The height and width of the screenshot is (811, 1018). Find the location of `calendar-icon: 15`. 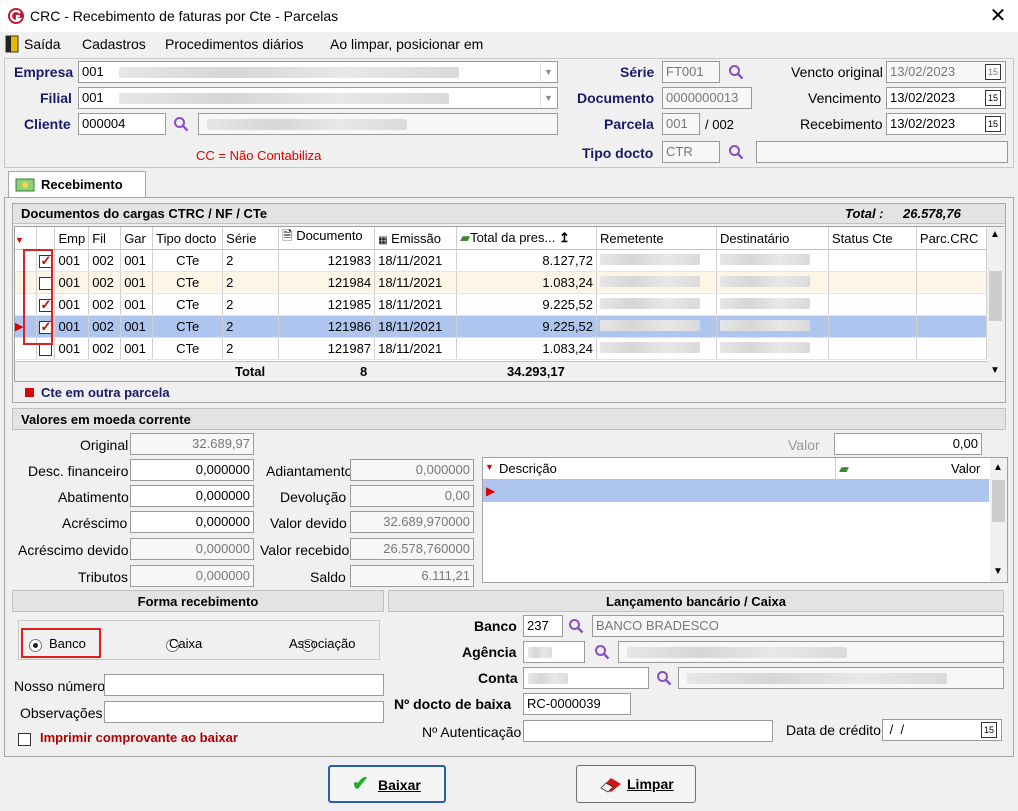

calendar-icon: 15 is located at coordinates (989, 730).